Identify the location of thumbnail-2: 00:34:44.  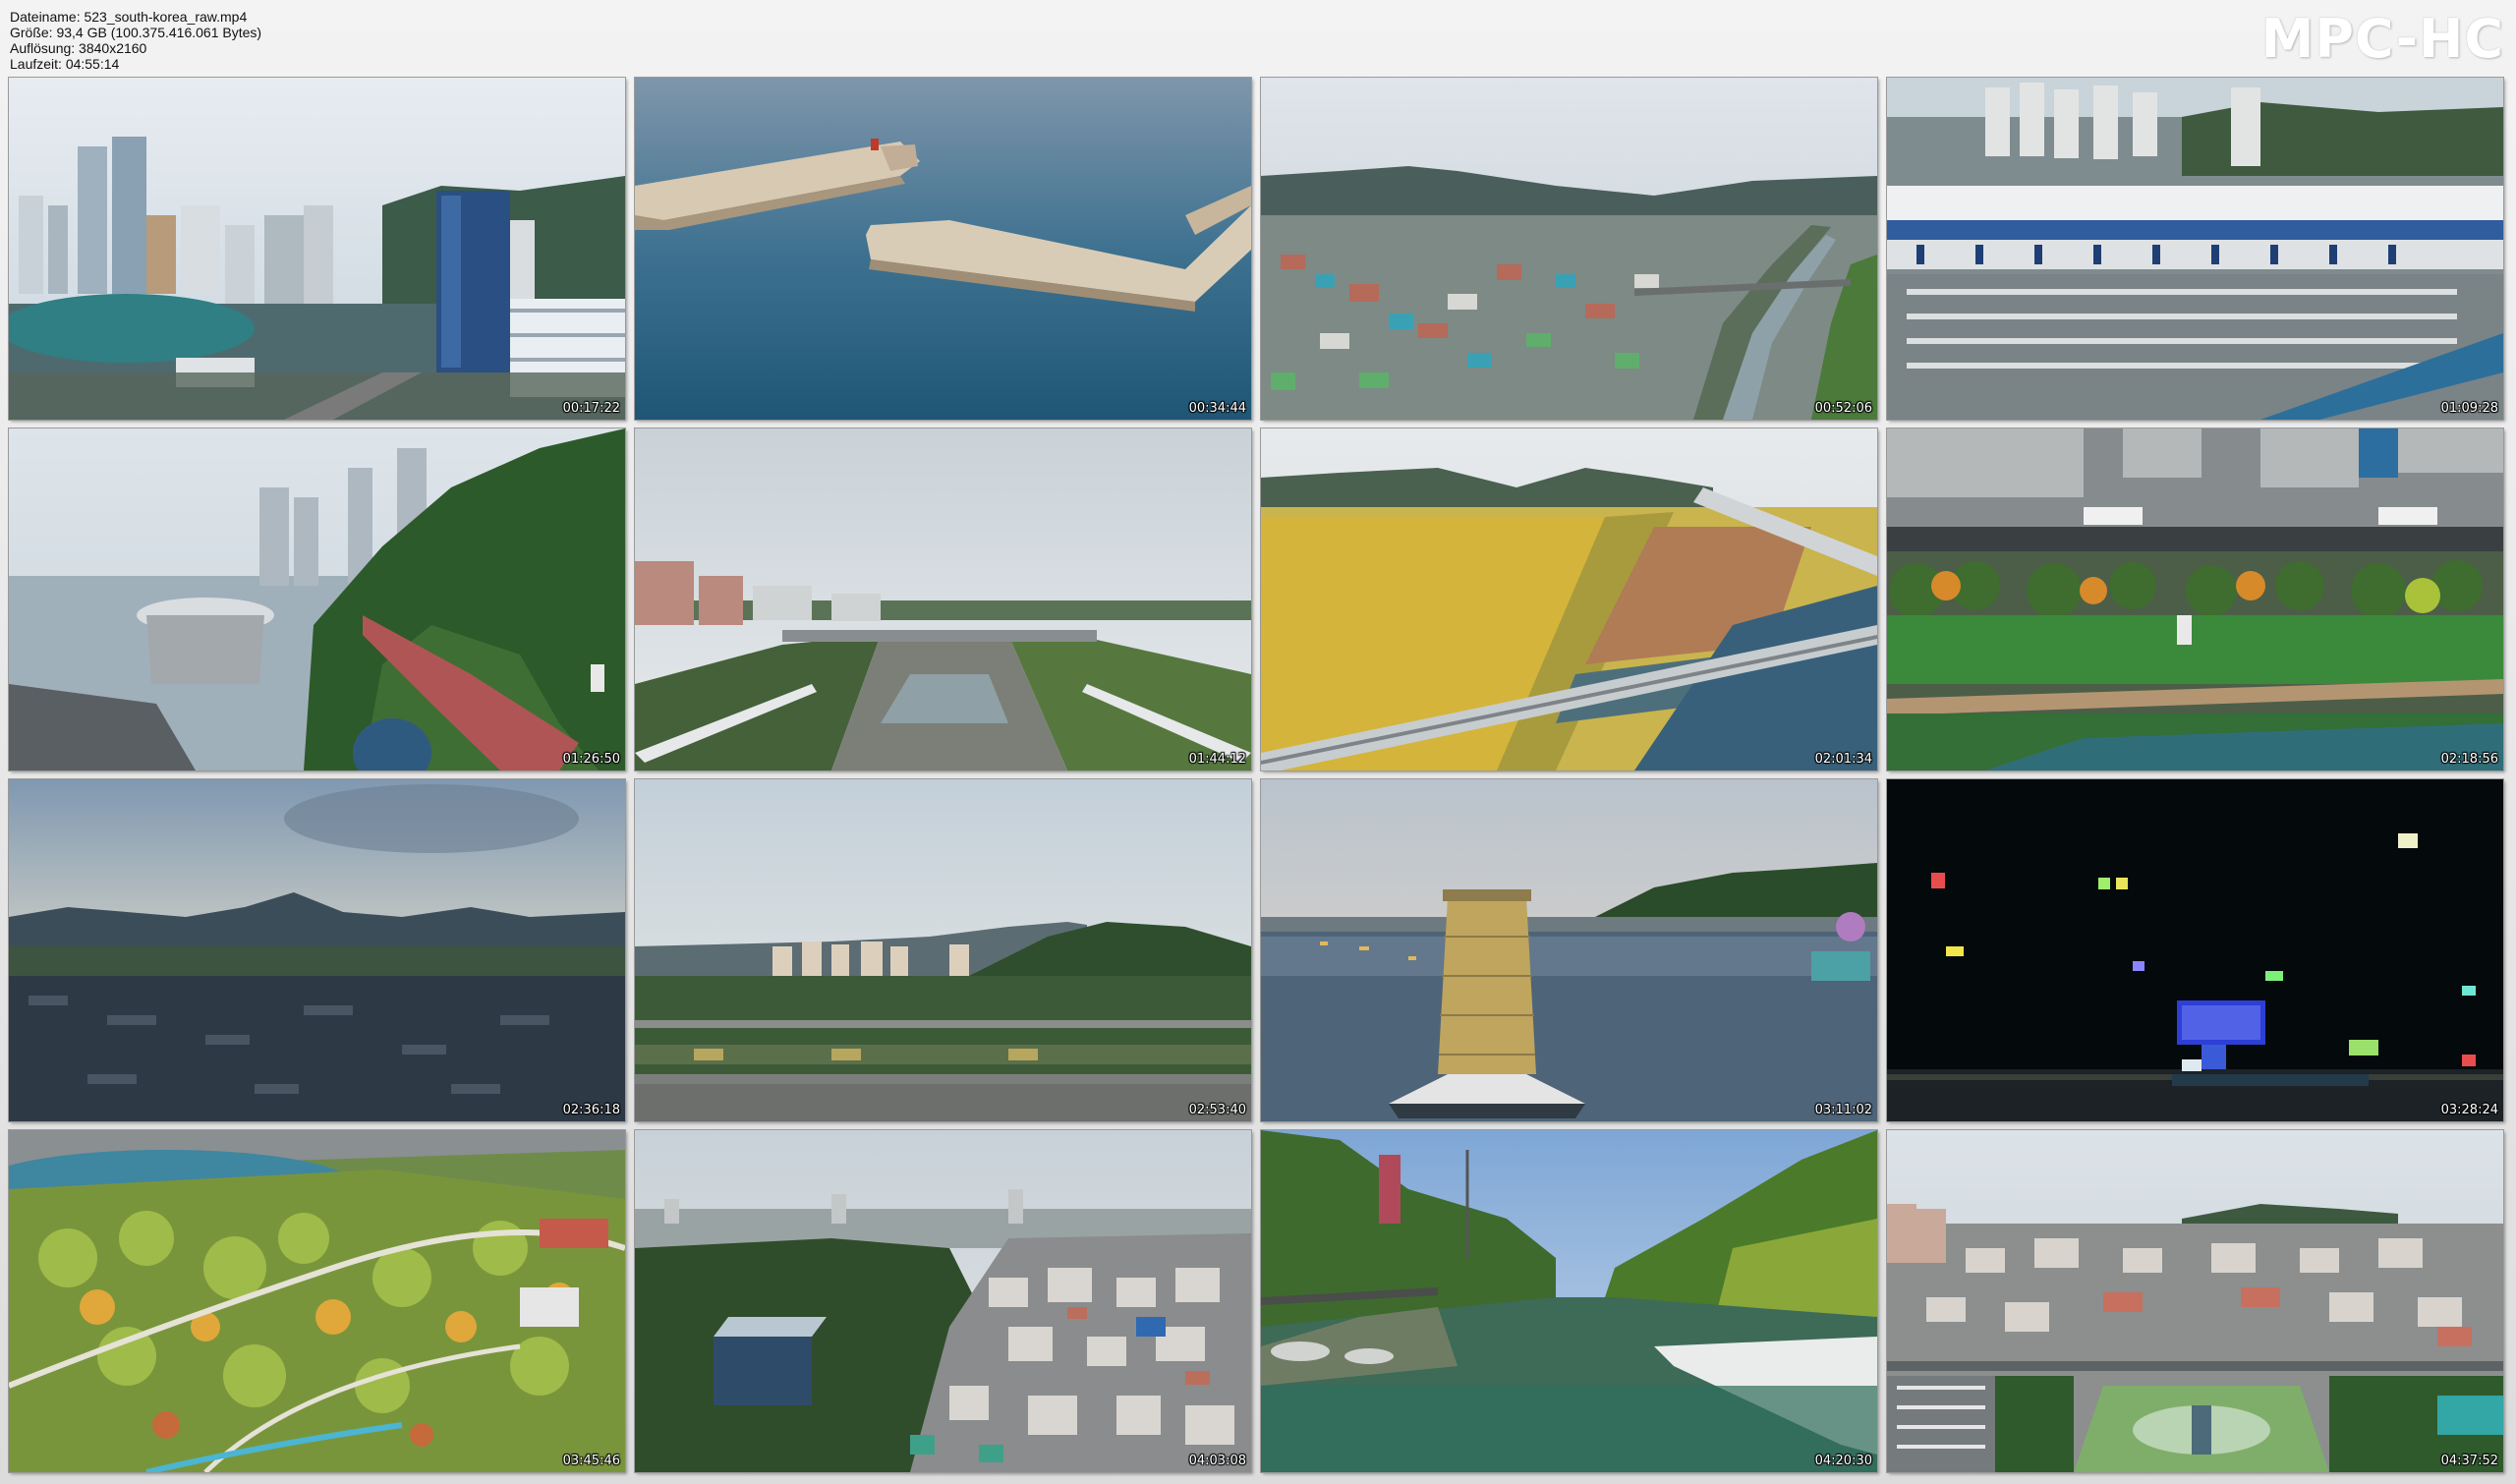
(943, 249).